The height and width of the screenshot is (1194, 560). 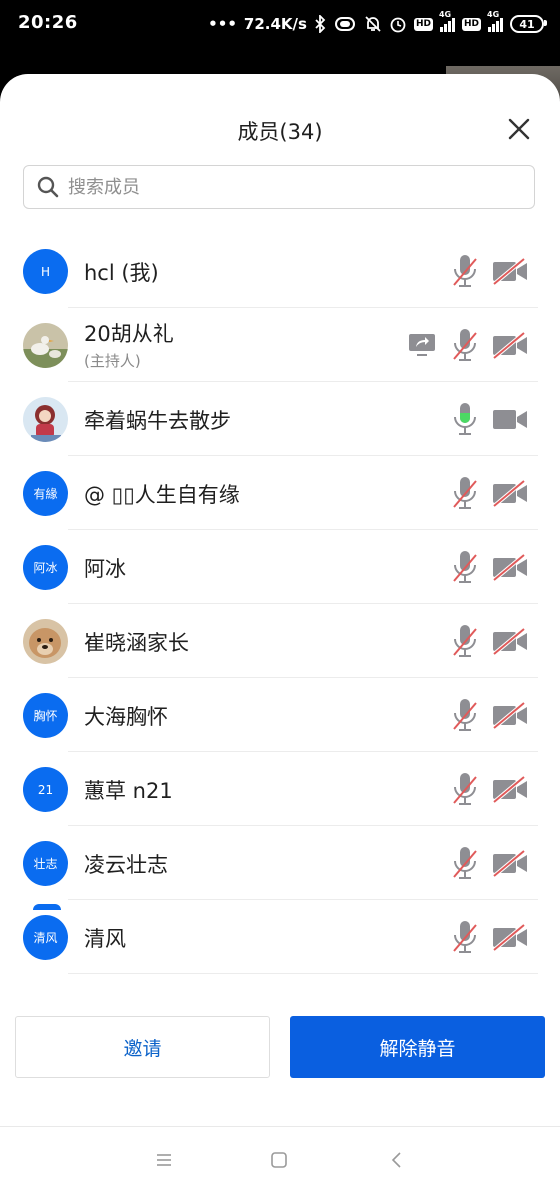 I want to click on square-icon, so click(x=279, y=1160).